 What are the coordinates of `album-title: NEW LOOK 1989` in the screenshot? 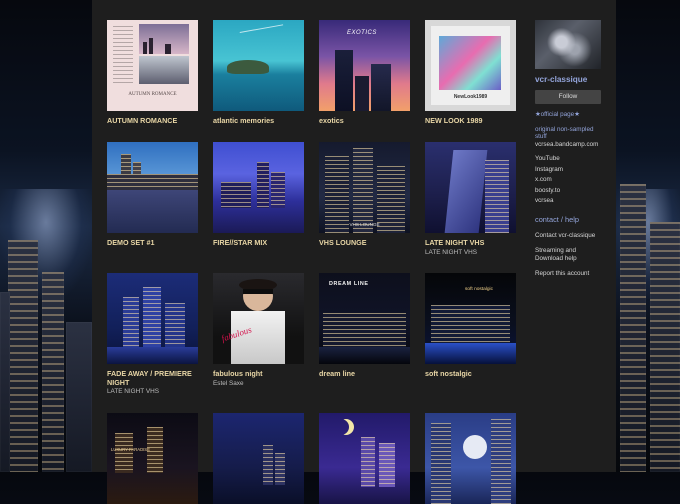 It's located at (470, 121).